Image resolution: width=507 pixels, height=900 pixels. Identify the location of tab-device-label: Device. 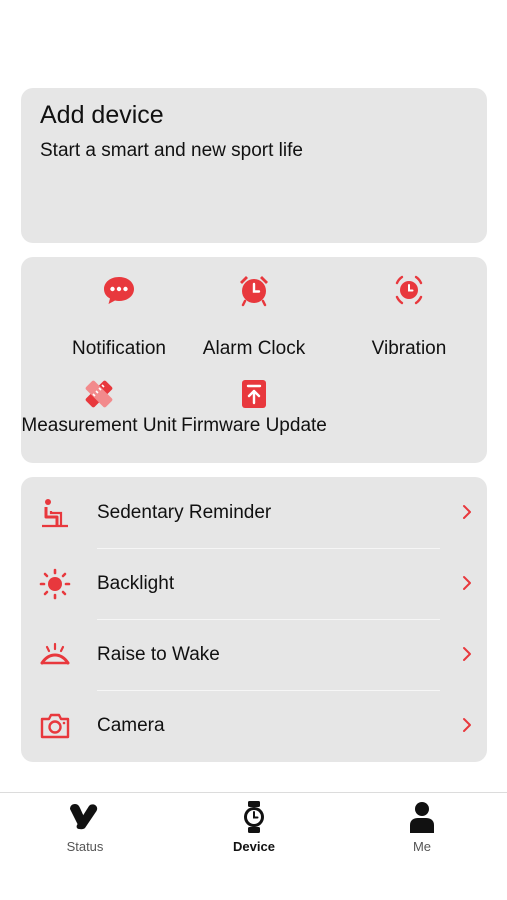
(254, 846).